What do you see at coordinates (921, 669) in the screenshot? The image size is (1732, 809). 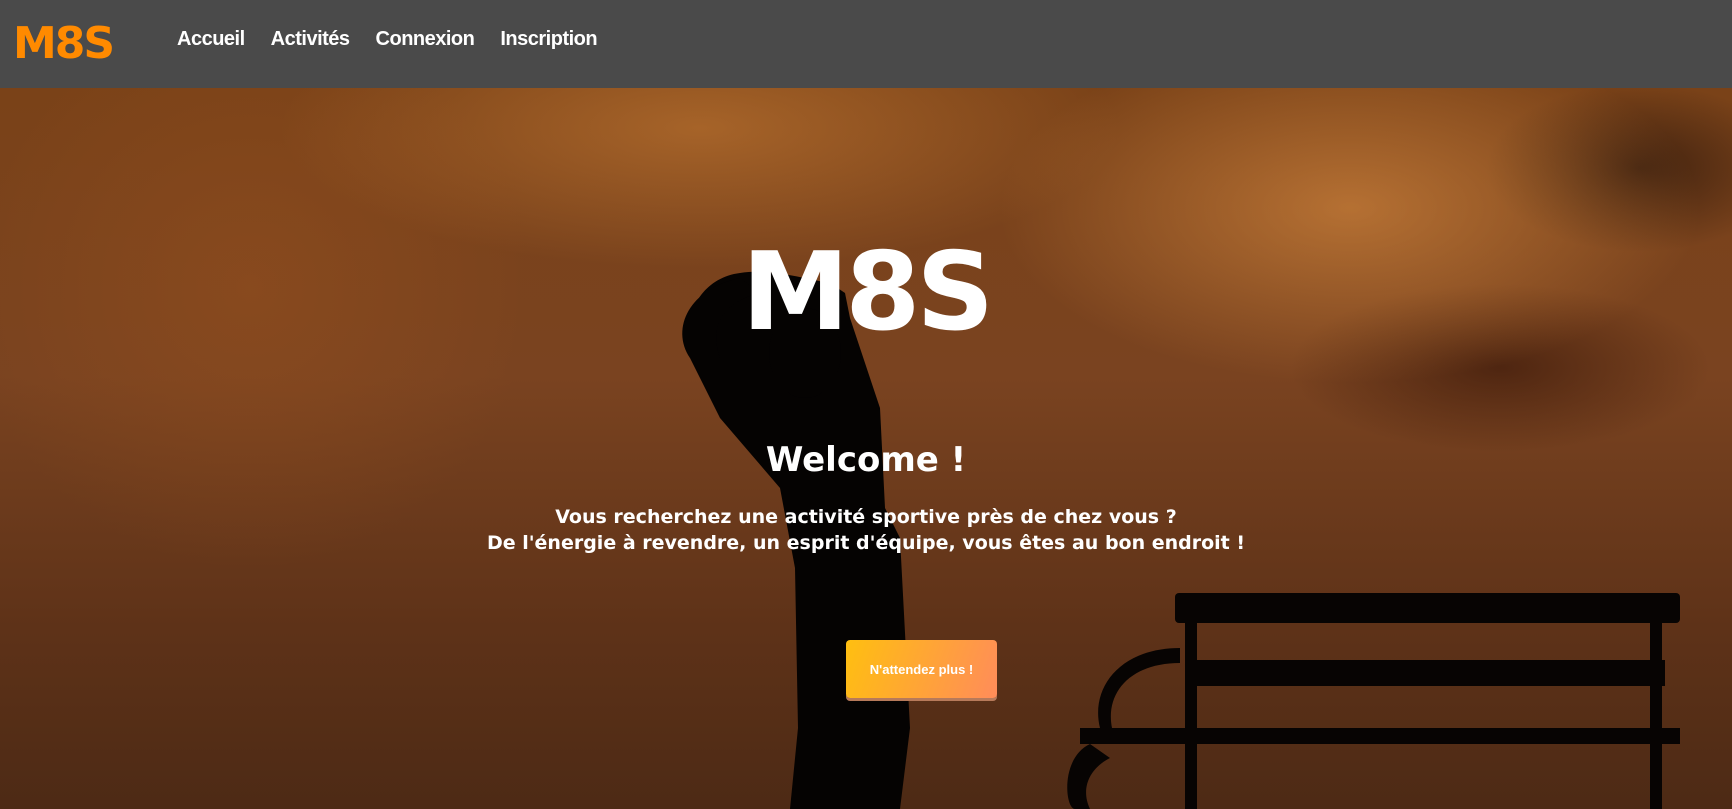 I see `cta-button: N'attendez plus !` at bounding box center [921, 669].